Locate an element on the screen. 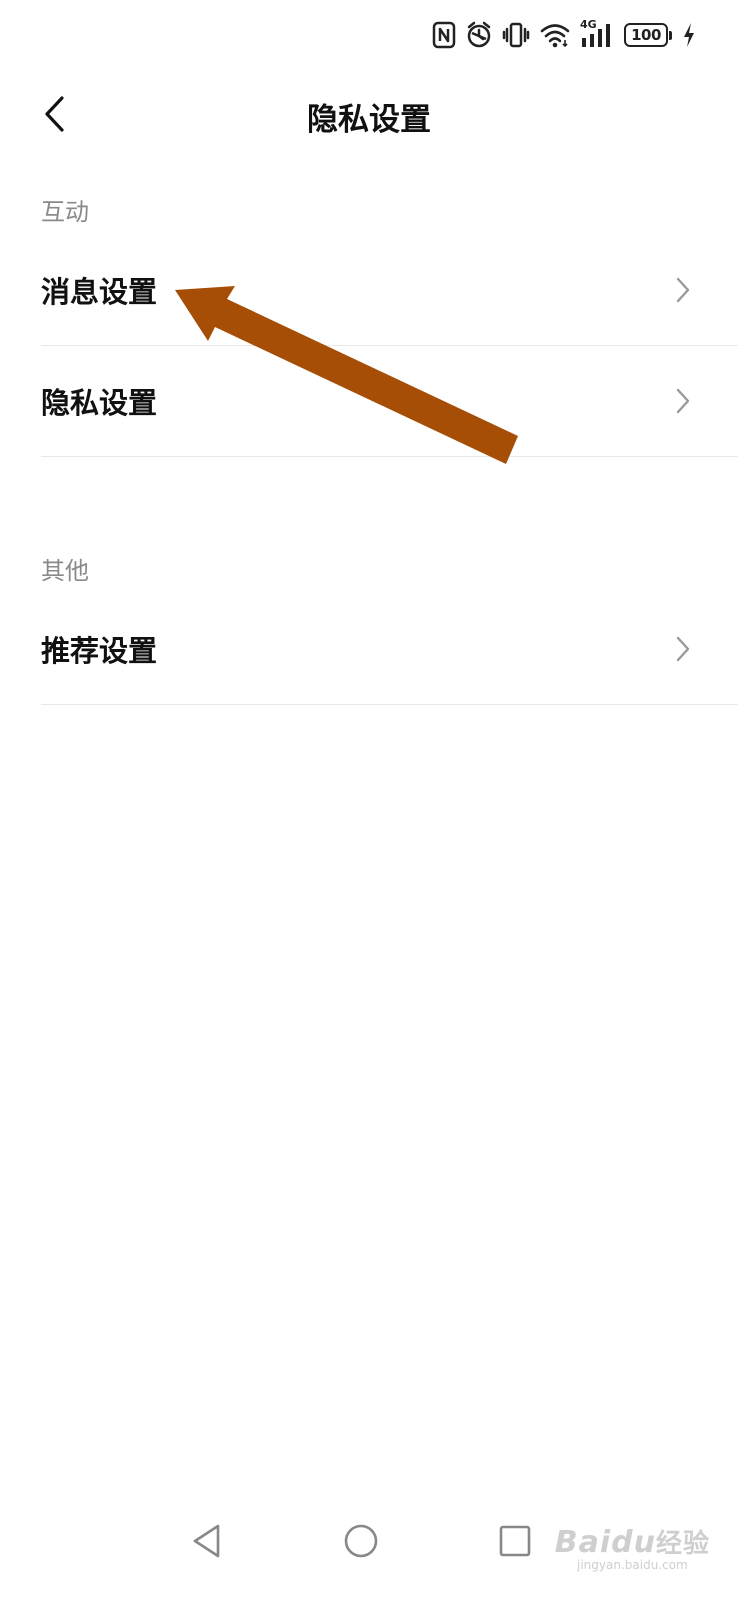  menu-item-label: 消息设置 is located at coordinates (99, 292).